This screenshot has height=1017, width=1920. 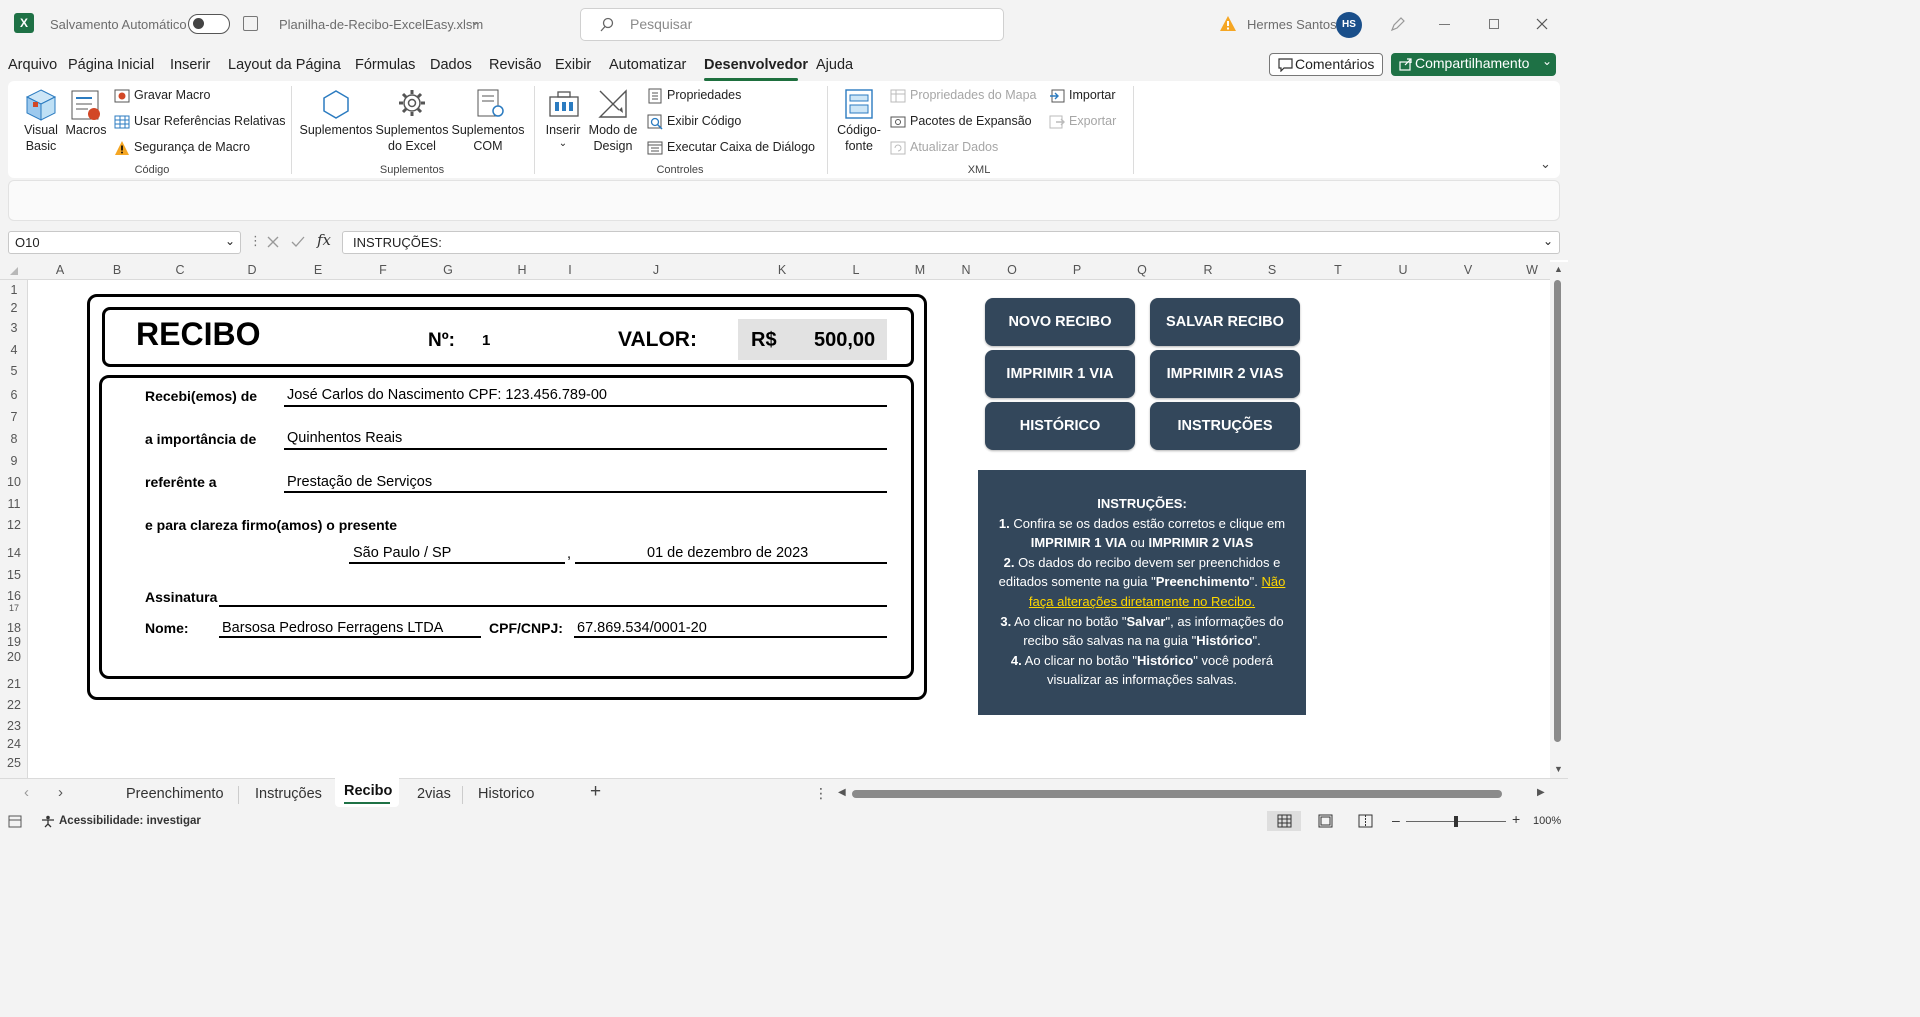 I want to click on novo-recibo-button: NOVO RECIBO, so click(x=1060, y=322).